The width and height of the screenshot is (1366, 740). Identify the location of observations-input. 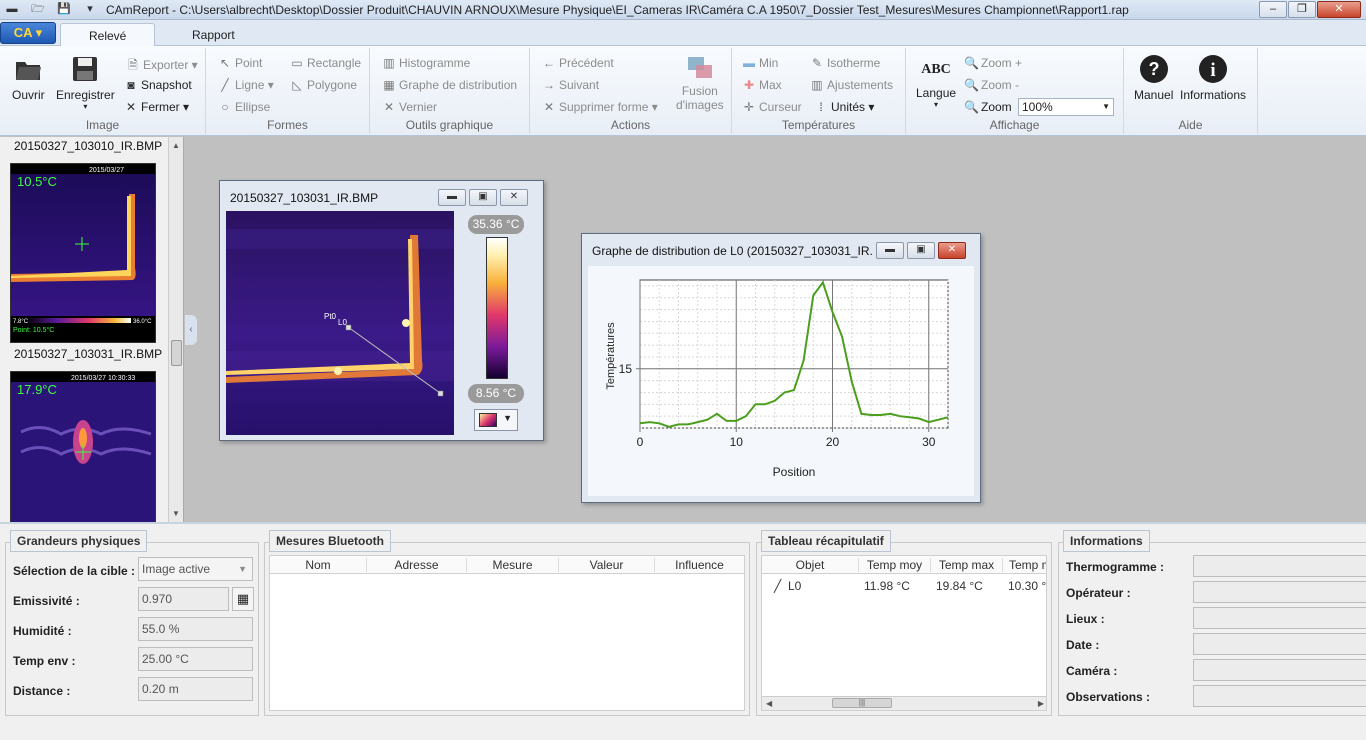
(1279, 696).